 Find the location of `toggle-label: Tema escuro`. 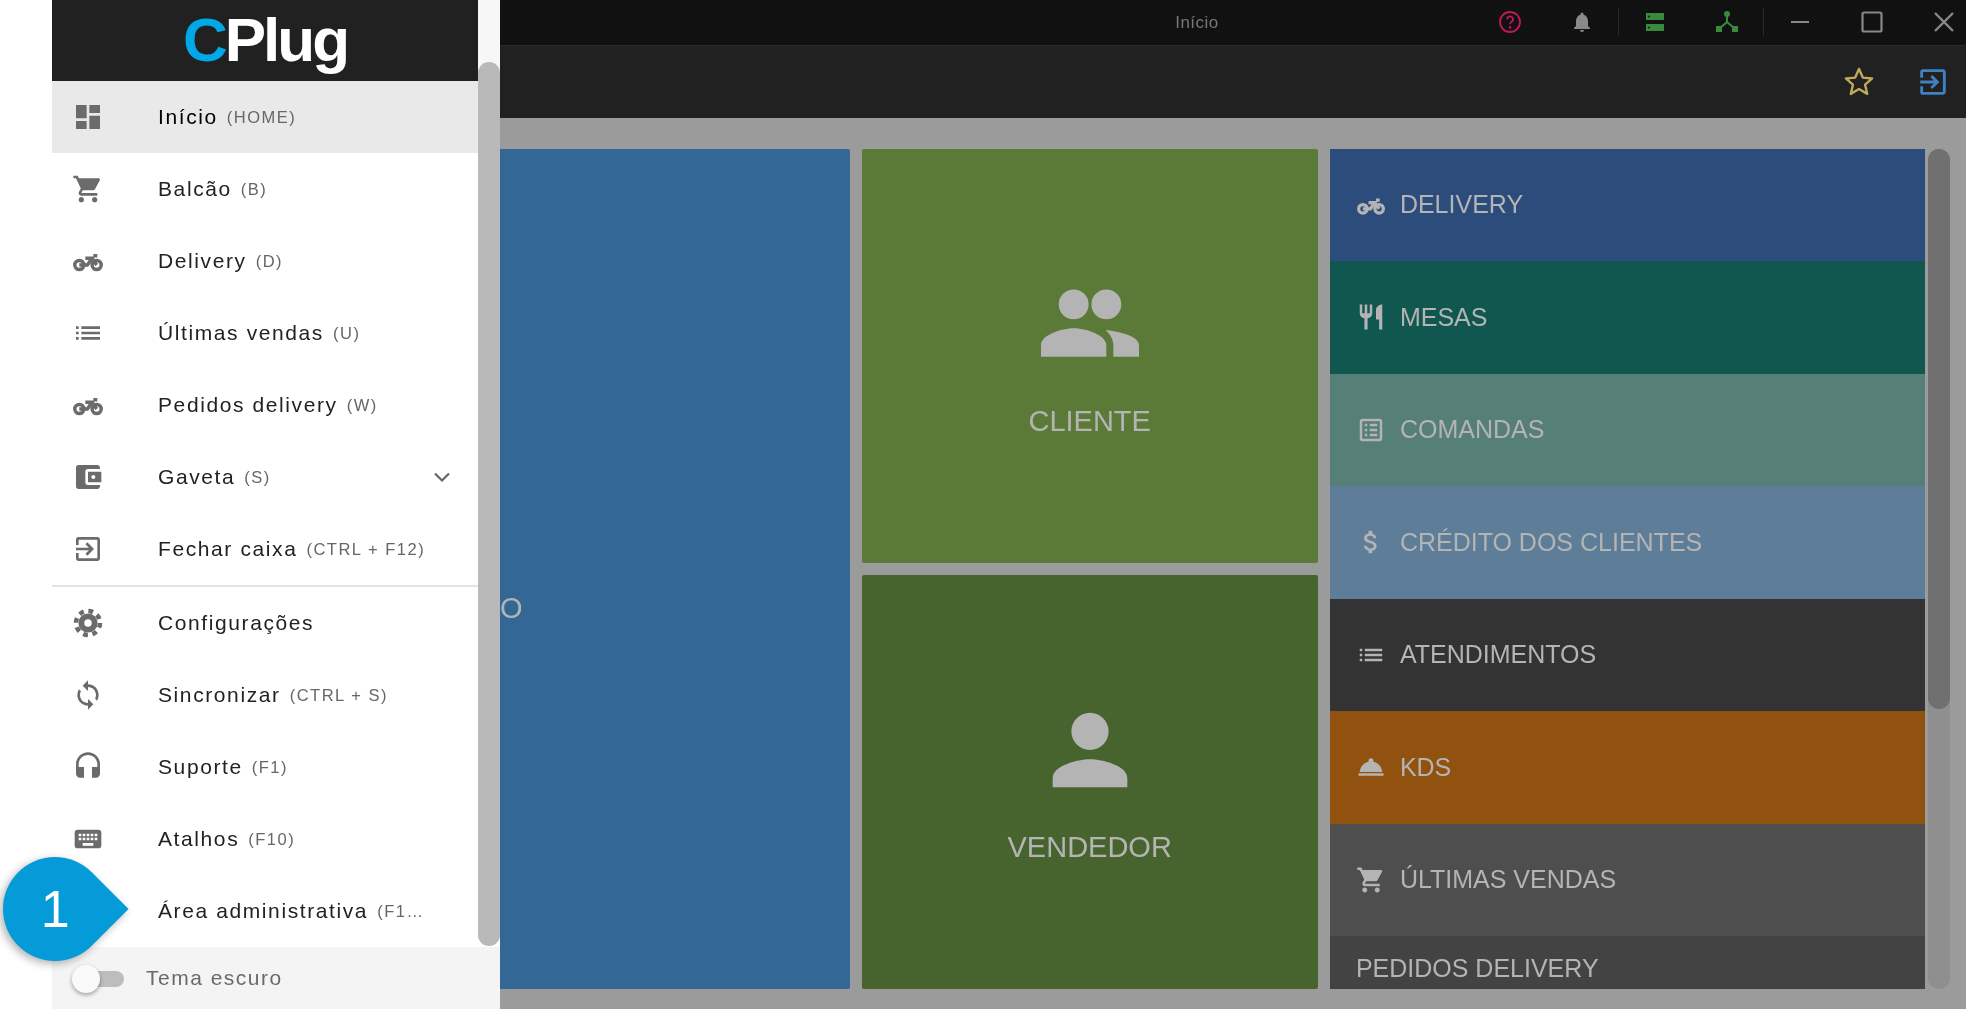

toggle-label: Tema escuro is located at coordinates (214, 978).